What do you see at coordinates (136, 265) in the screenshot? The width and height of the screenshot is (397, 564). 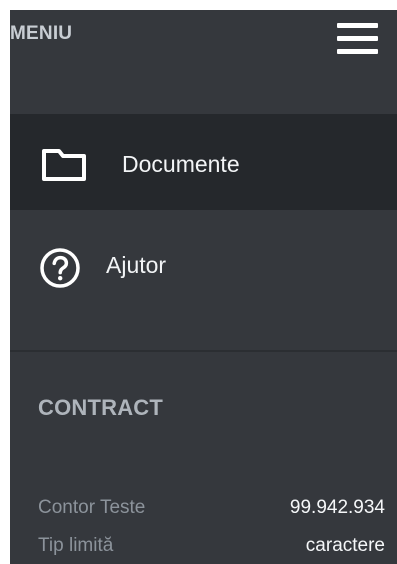 I see `nav-item-ajutor-label: Ajutor` at bounding box center [136, 265].